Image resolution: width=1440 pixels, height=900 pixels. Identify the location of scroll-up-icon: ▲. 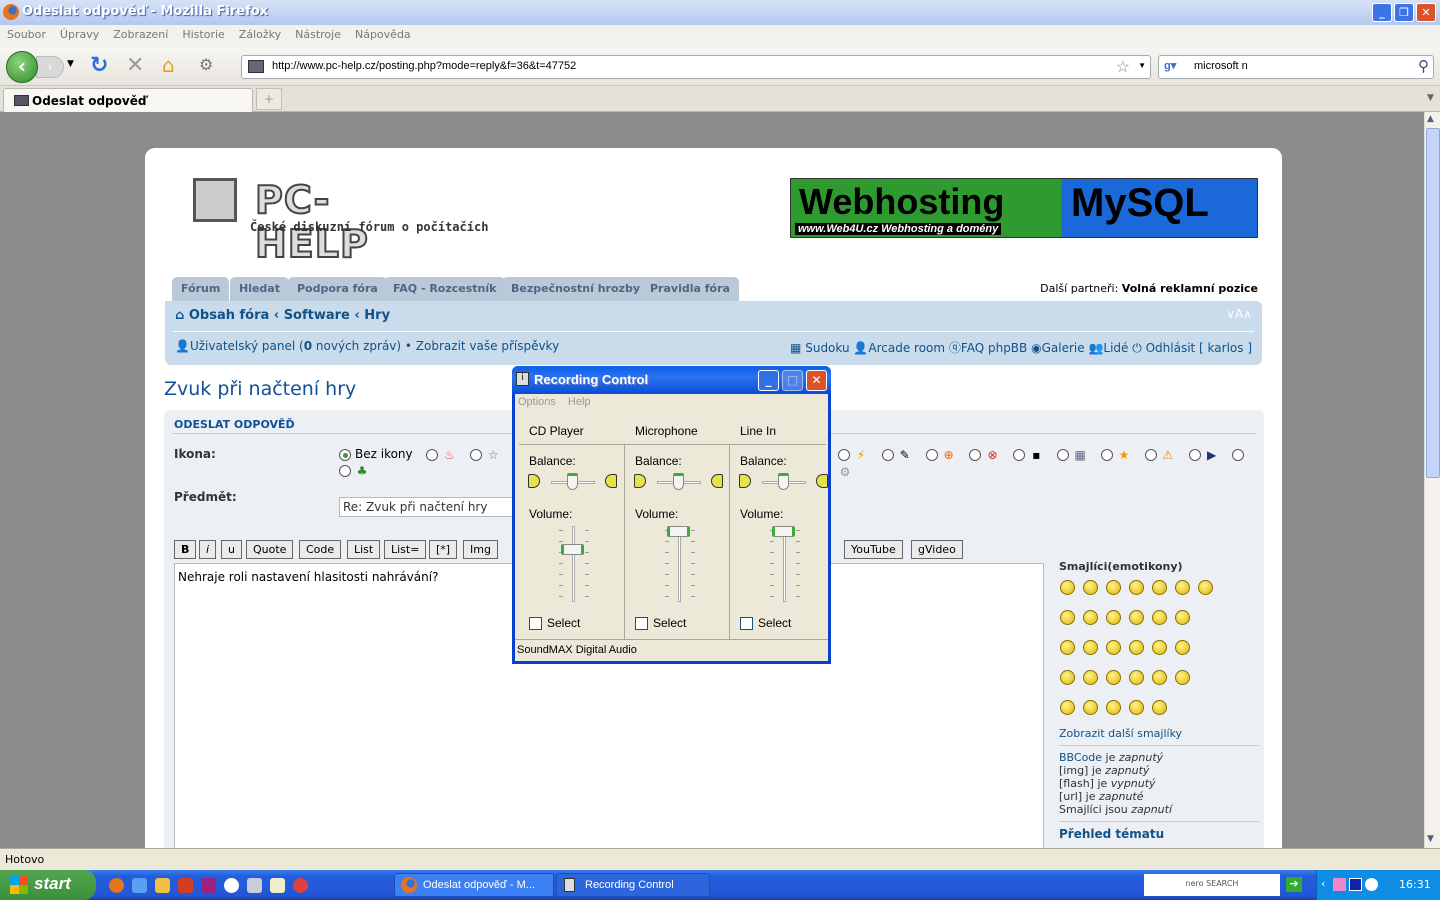
(1430, 119).